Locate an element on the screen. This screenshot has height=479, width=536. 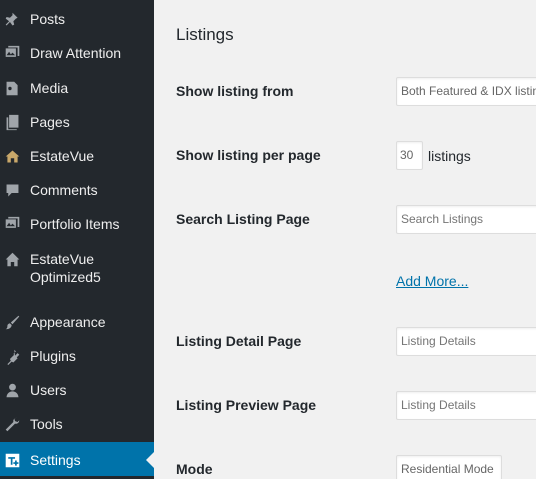
gallery-icon is located at coordinates (12, 53).